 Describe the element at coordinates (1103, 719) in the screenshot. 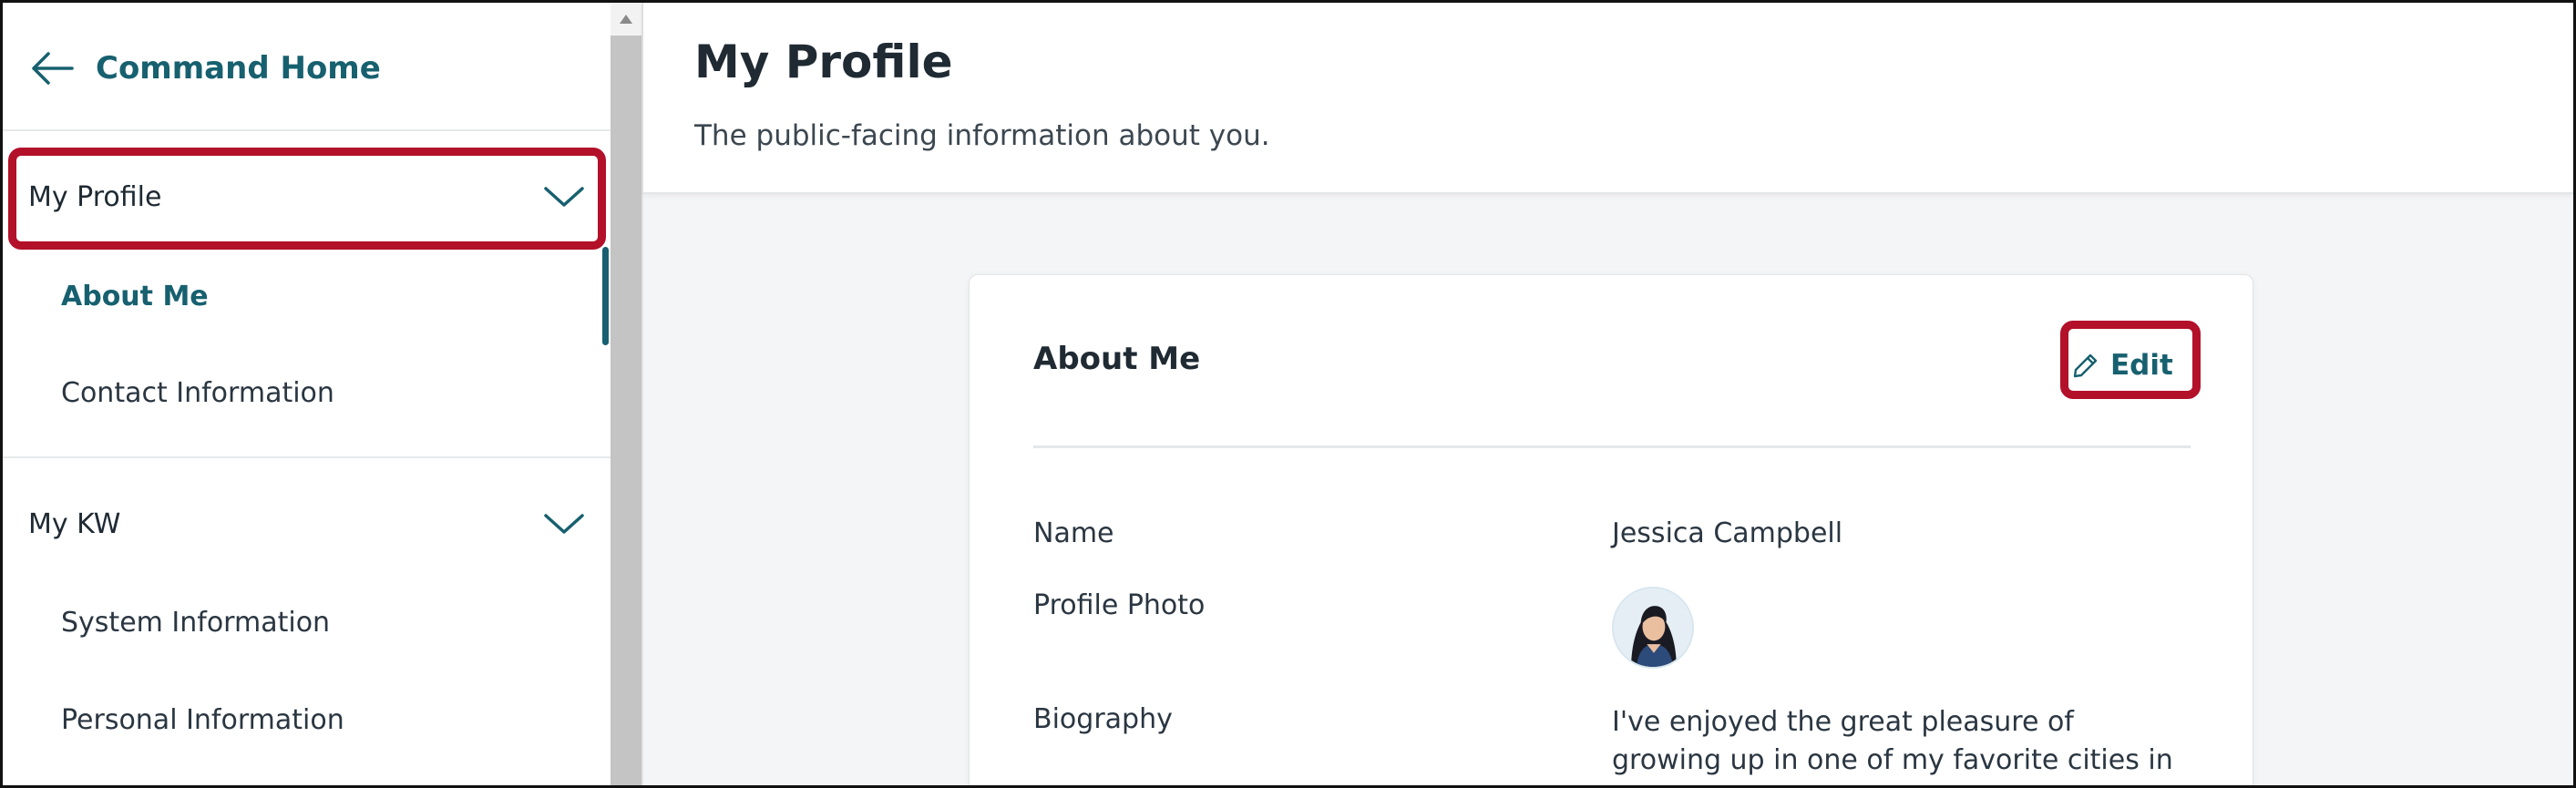

I see `biography-label: Biography` at that location.